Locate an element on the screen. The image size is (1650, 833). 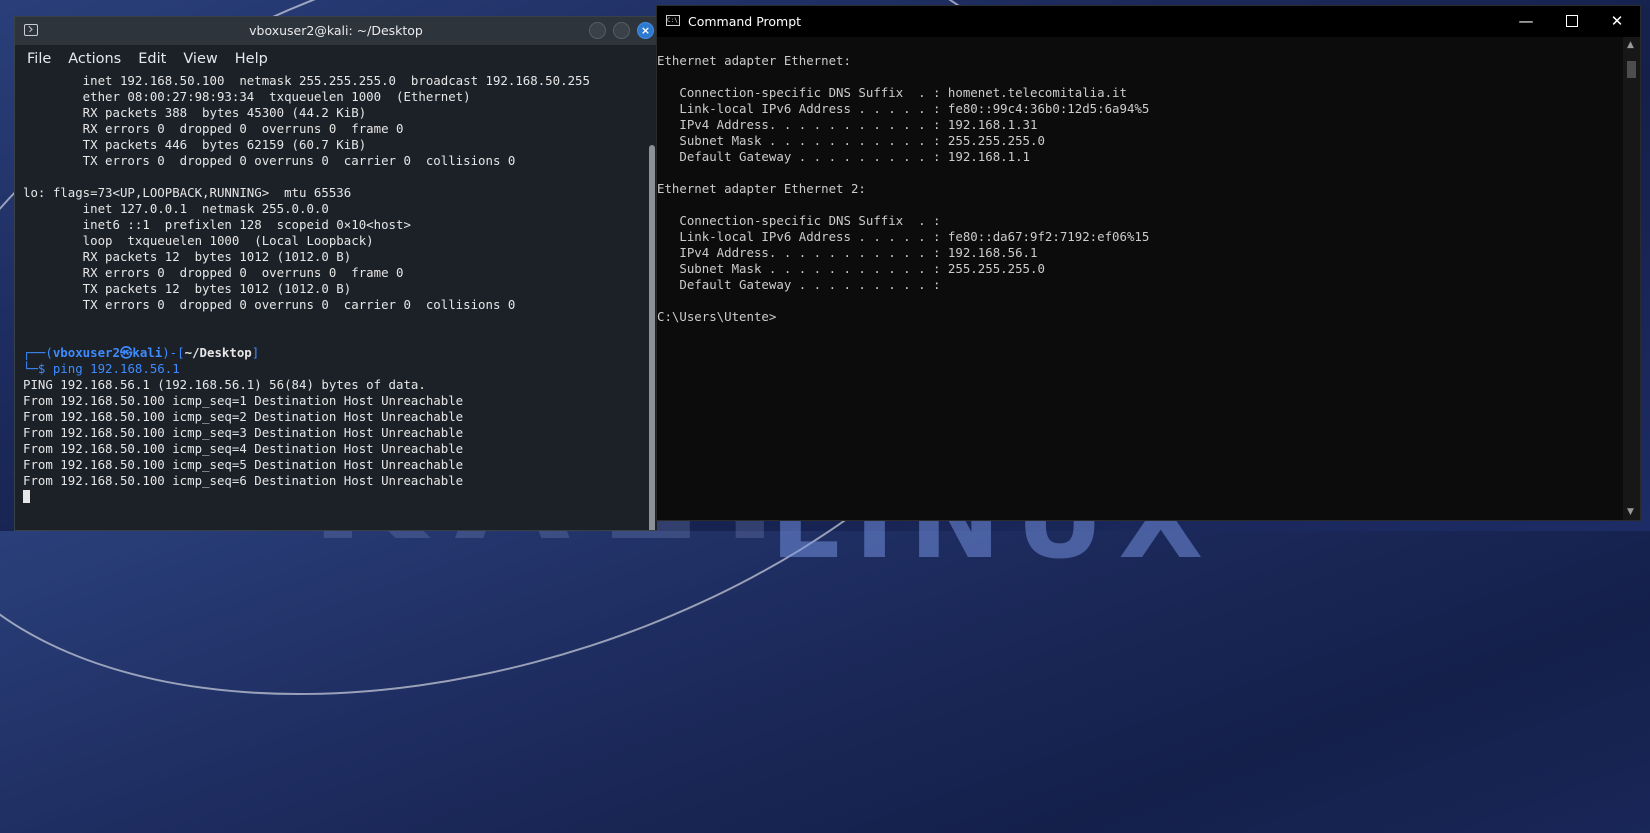
command-text: ping 192.168.56.1 is located at coordinates (116, 368).